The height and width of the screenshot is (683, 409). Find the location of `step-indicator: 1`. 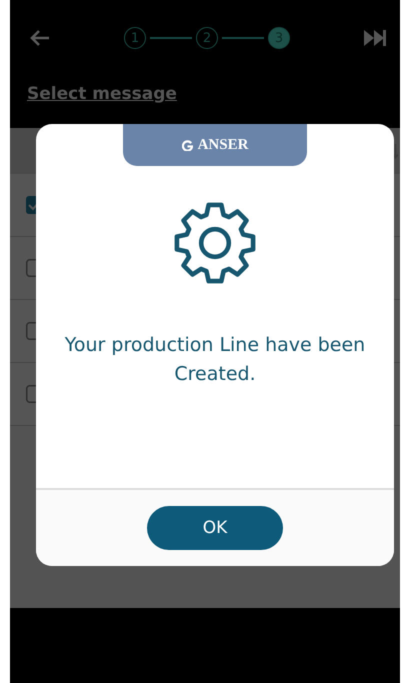

step-indicator: 1 is located at coordinates (135, 38).